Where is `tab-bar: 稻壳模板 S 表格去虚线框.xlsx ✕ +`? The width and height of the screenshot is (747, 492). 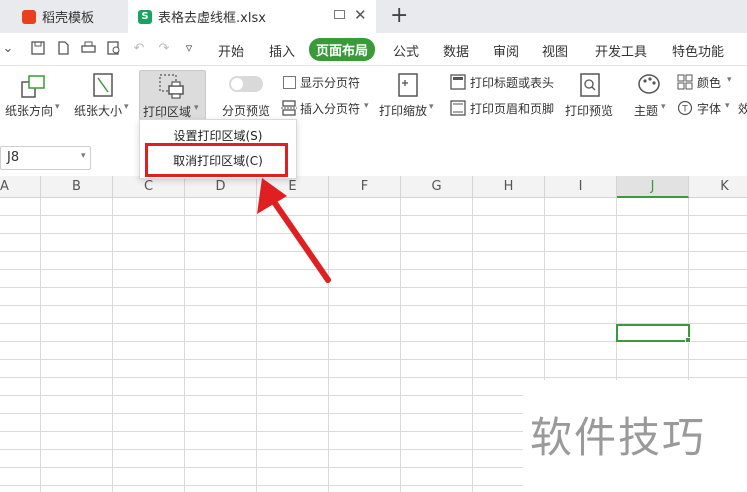
tab-bar: 稻壳模板 S 表格去虚线框.xlsx ✕ + is located at coordinates (373, 16).